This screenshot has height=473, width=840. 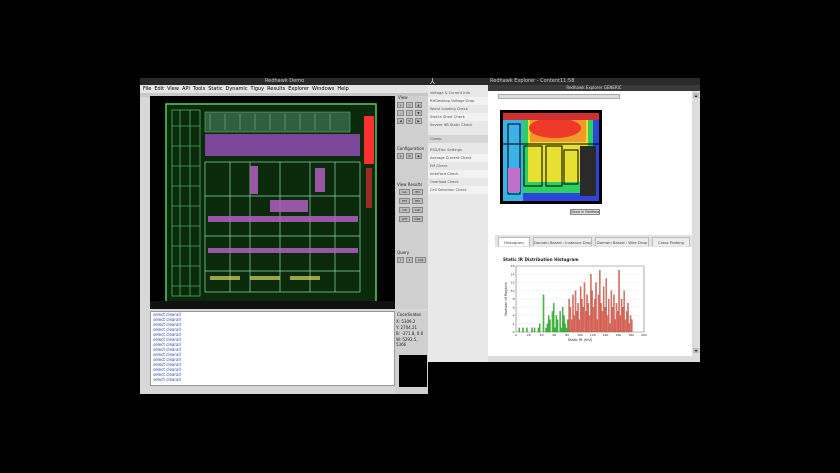 What do you see at coordinates (418, 121) in the screenshot?
I see `arrow-right-icon: ▶` at bounding box center [418, 121].